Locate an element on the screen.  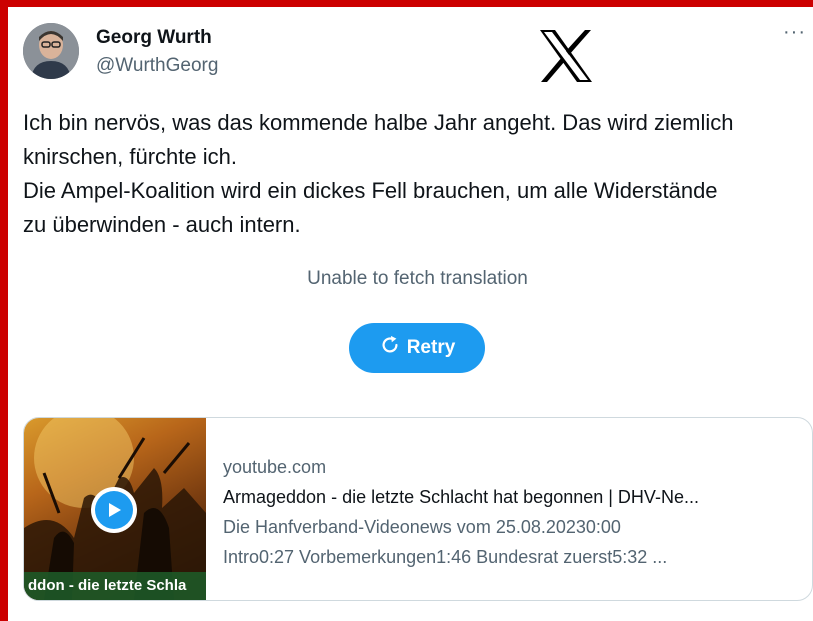
play-button is located at coordinates (114, 510).